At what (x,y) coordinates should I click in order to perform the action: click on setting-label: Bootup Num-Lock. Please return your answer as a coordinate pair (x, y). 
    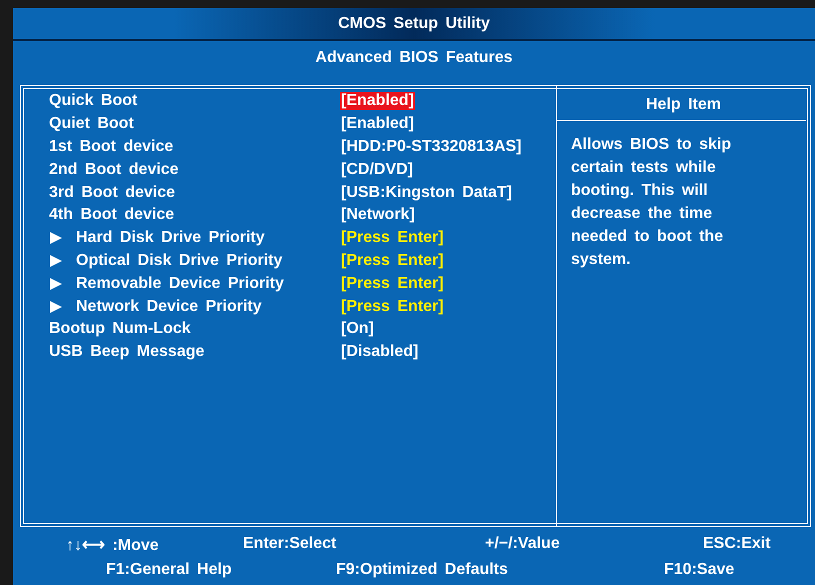
    Looking at the image, I should click on (120, 329).